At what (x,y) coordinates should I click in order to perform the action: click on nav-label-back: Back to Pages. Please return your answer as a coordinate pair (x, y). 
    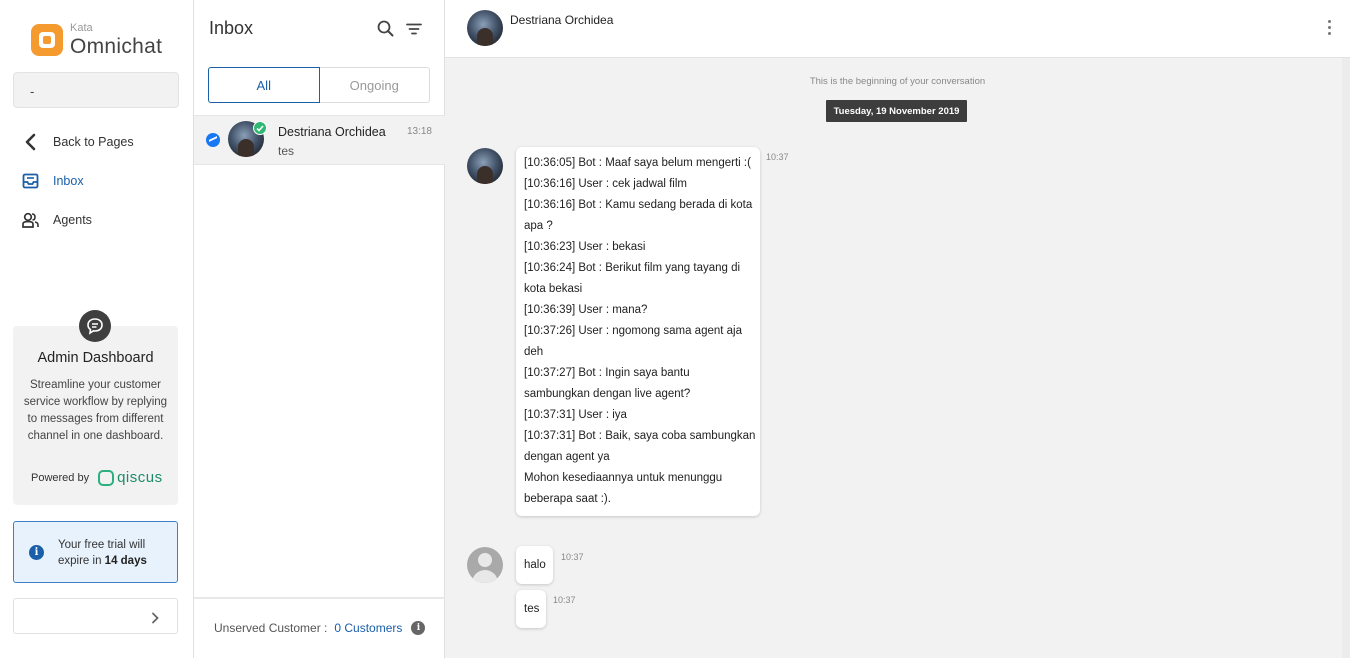
    Looking at the image, I should click on (93, 142).